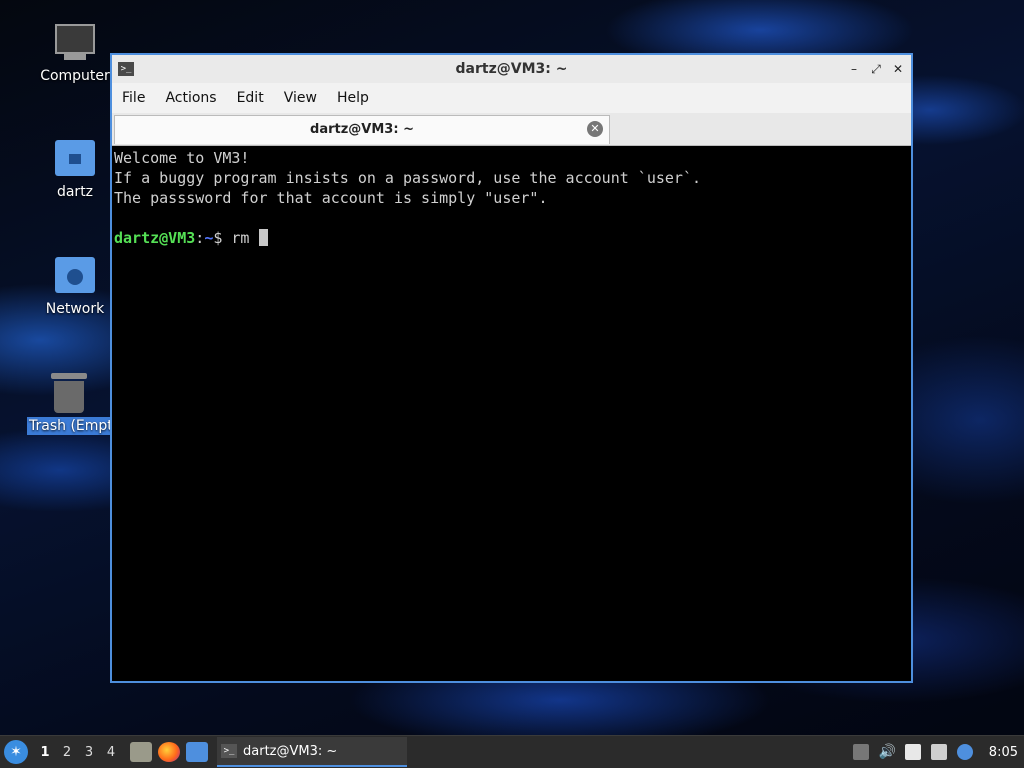  What do you see at coordinates (938, 752) in the screenshot?
I see `network-icon` at bounding box center [938, 752].